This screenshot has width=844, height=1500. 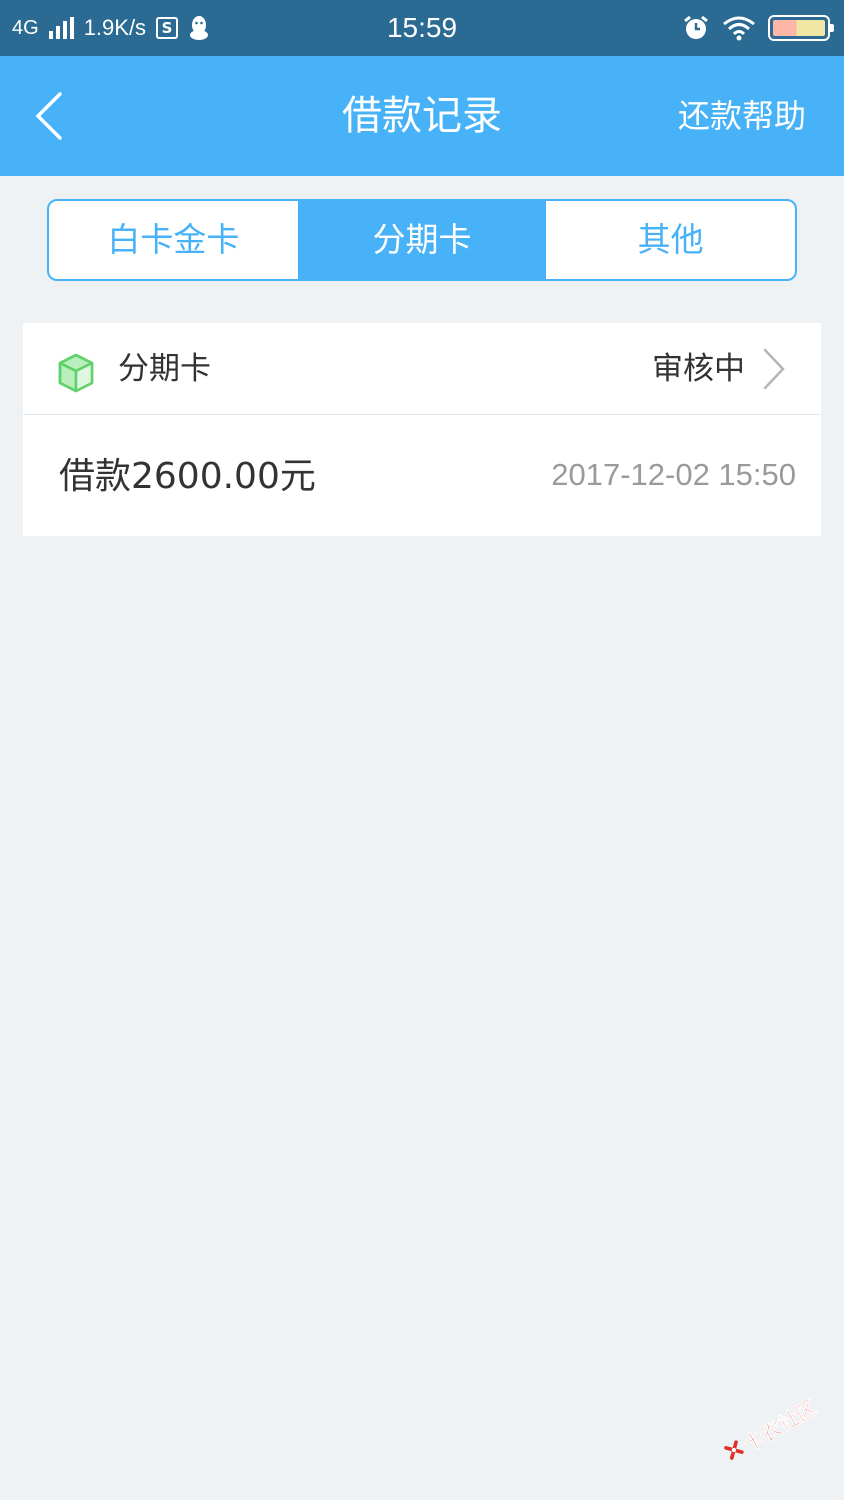 I want to click on chevron-left-icon, so click(x=50, y=116).